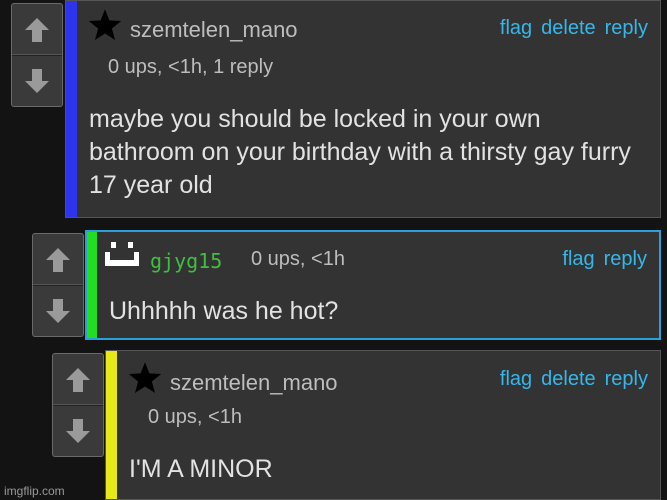 The height and width of the screenshot is (500, 667). I want to click on comment-text: Uhhhhh was he hot?, so click(224, 311).